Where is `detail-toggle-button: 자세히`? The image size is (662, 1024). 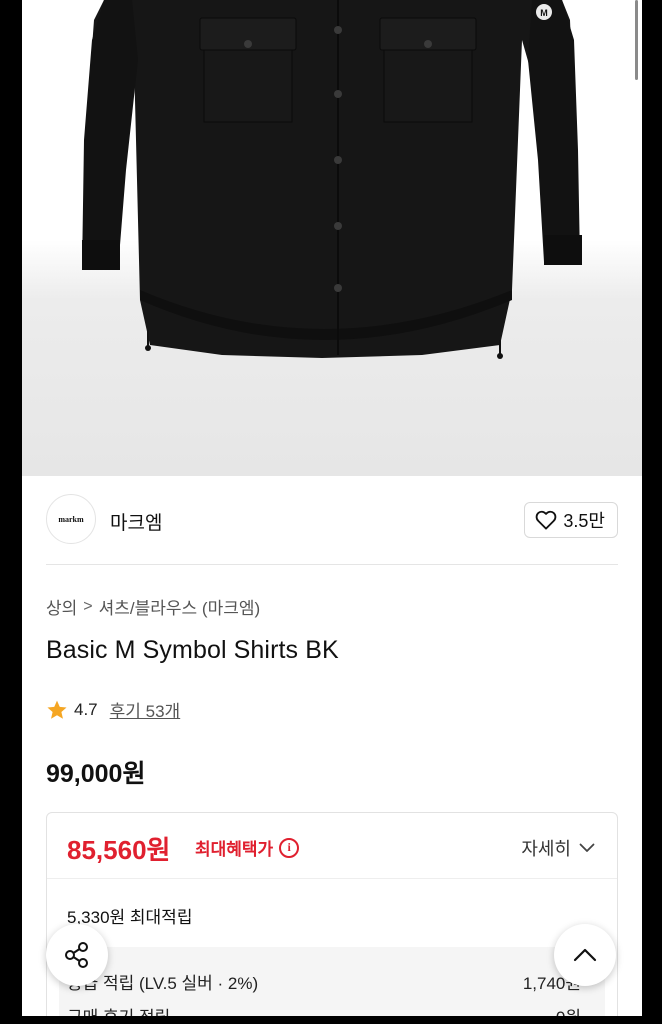 detail-toggle-button: 자세히 is located at coordinates (558, 848).